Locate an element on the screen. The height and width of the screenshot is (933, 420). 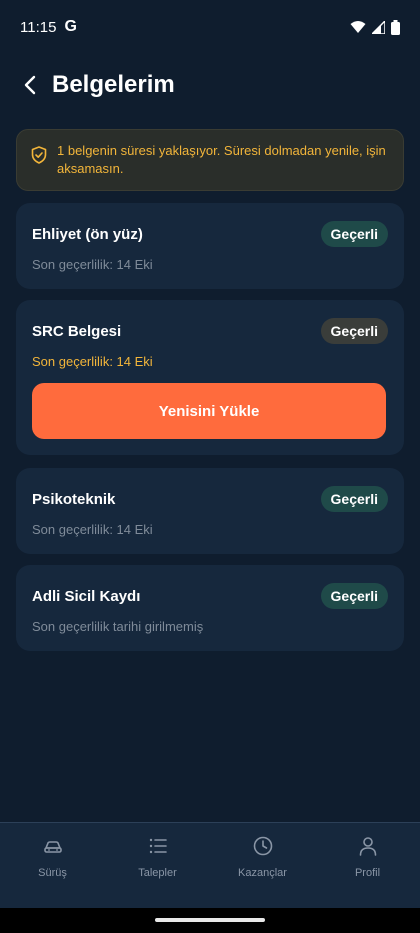
document-name: Ehliyet (ön yüz) is located at coordinates (87, 234).